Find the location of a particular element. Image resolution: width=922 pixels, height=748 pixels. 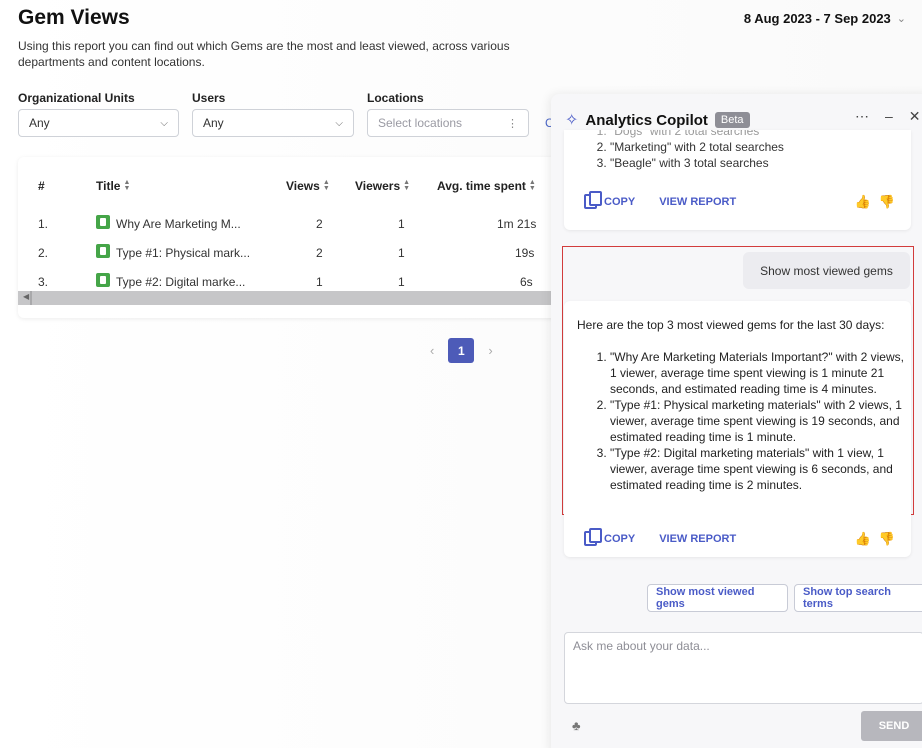

date-range-picker: 8 Aug 2023 - 7 Sep 2023 ⌄ is located at coordinates (825, 18).